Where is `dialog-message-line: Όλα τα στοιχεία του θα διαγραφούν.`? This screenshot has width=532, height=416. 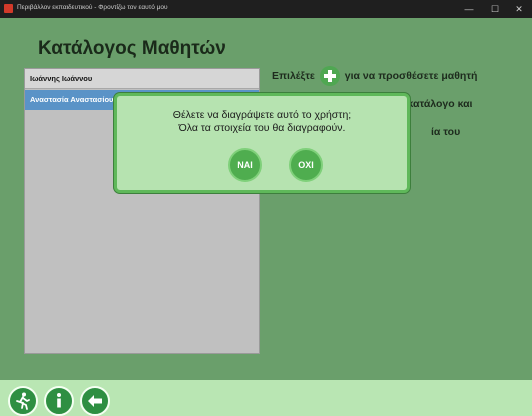 dialog-message-line: Όλα τα στοιχεία του θα διαγραφούν. is located at coordinates (262, 128).